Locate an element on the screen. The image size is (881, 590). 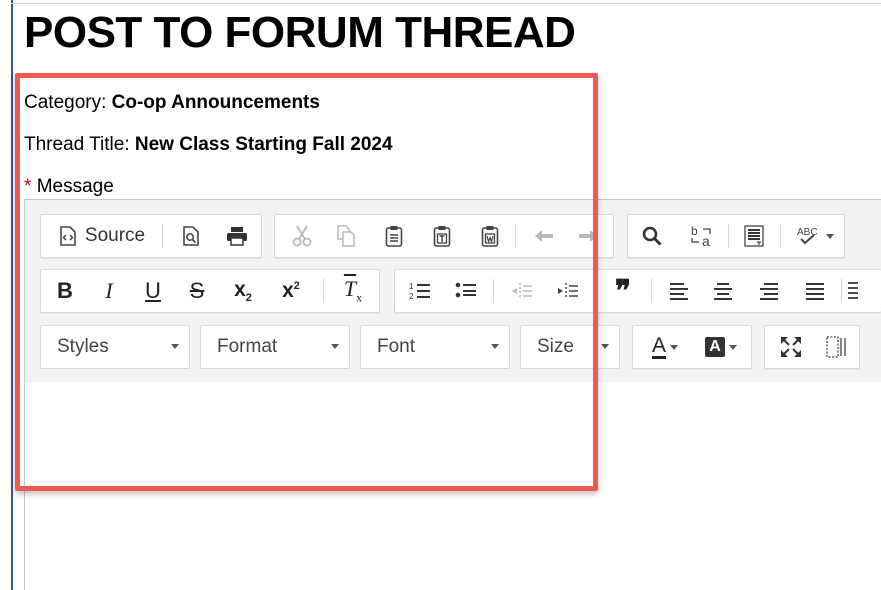
show-blocks-button is located at coordinates (836, 347).